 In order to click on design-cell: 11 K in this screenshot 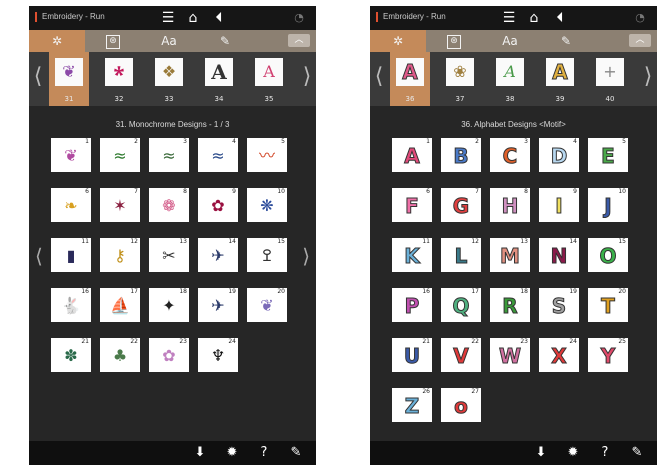, I will do `click(412, 255)`.